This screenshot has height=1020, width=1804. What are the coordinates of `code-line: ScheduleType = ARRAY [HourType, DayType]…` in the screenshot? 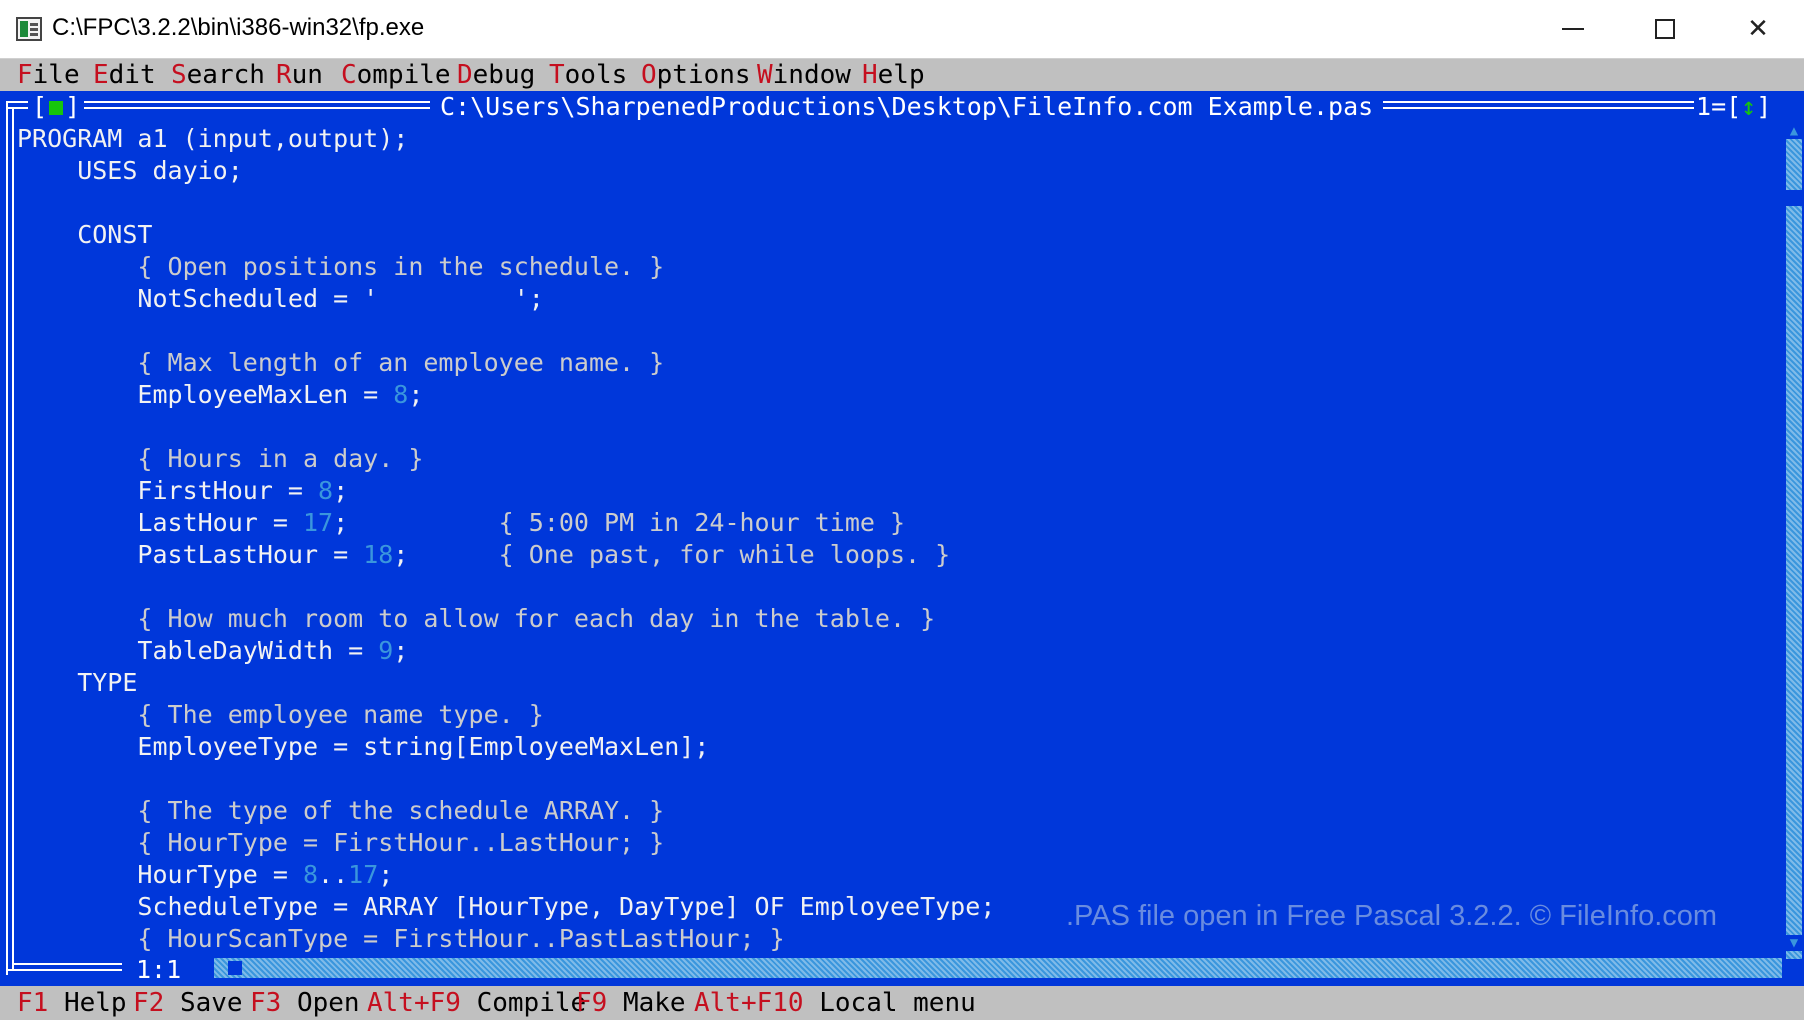 It's located at (506, 907).